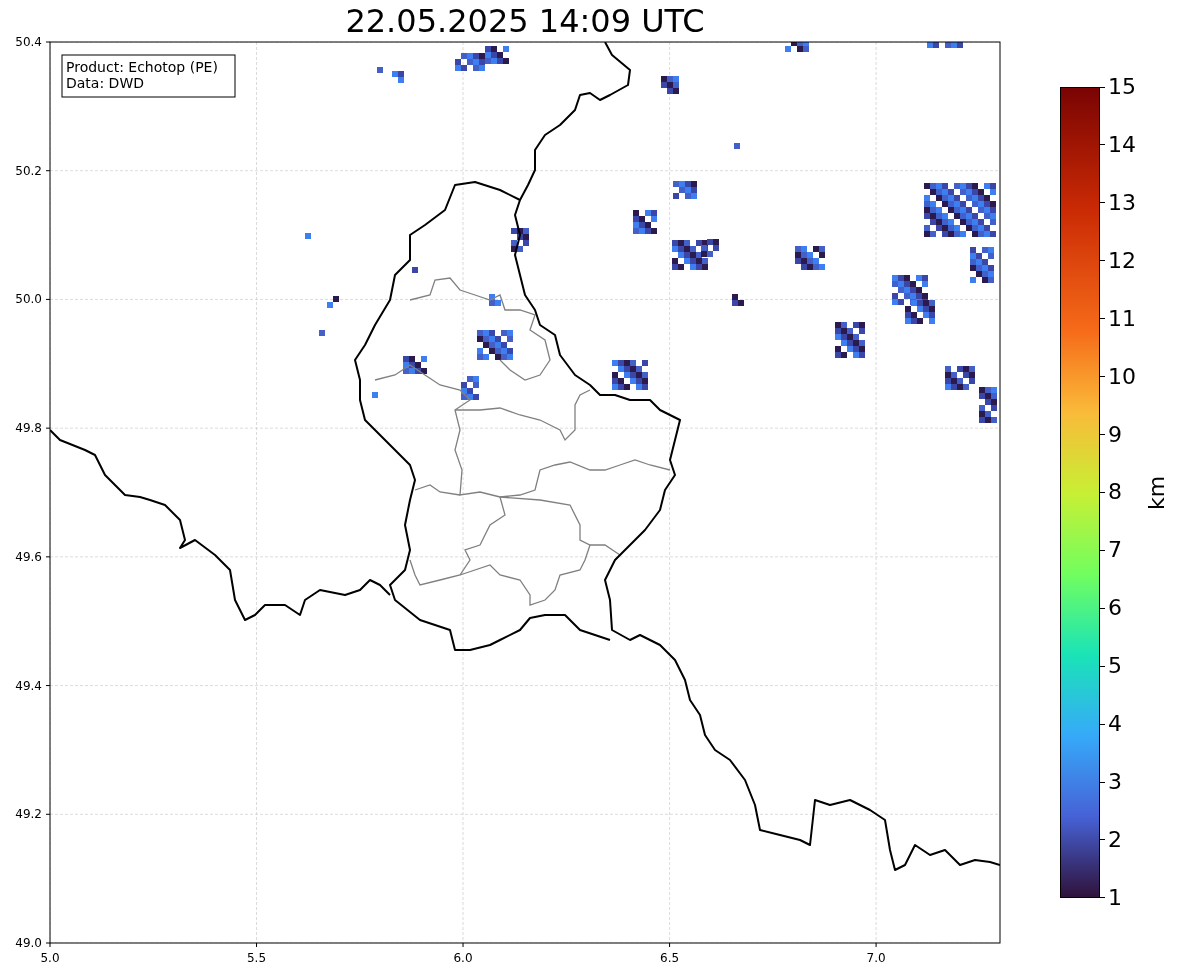  I want to click on colorbar-tick-label: 13, so click(1122, 202).